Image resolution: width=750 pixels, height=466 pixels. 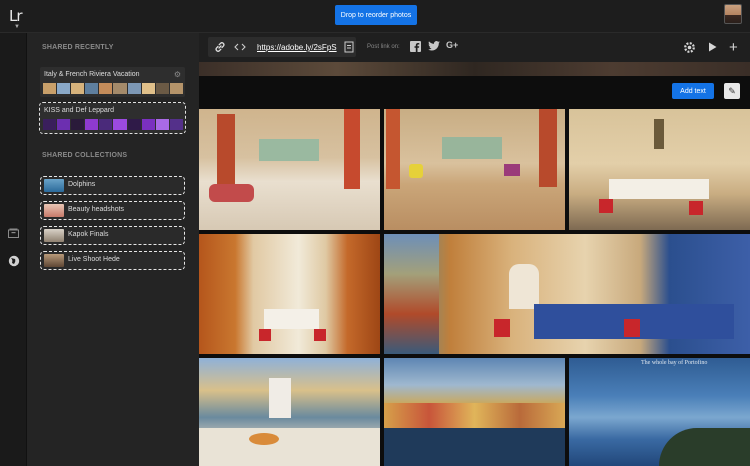 What do you see at coordinates (474, 69) in the screenshot?
I see `cover-image-strip` at bounding box center [474, 69].